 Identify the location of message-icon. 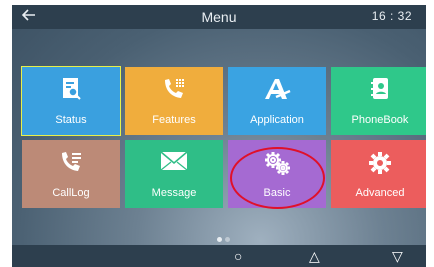
(174, 163).